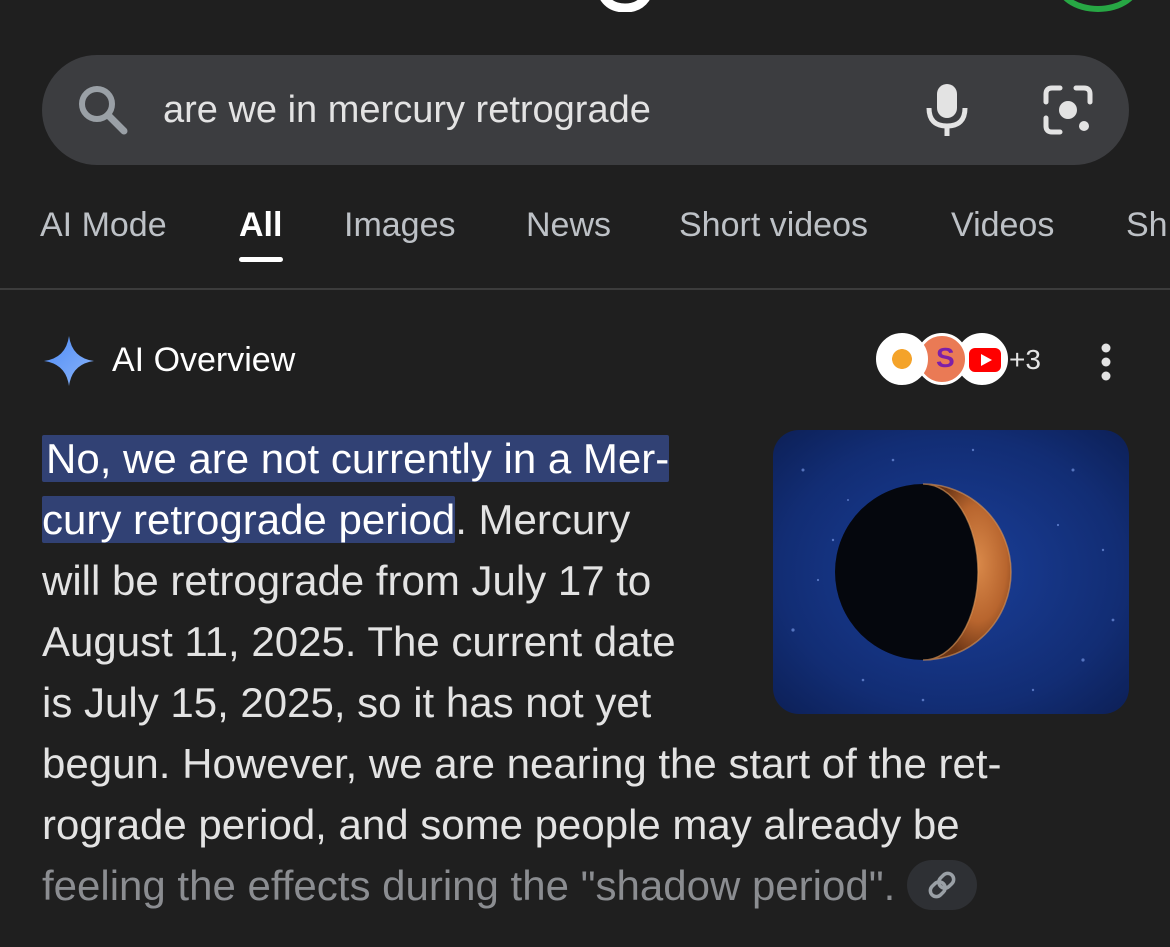 Image resolution: width=1170 pixels, height=947 pixels. I want to click on link-icon, so click(942, 885).